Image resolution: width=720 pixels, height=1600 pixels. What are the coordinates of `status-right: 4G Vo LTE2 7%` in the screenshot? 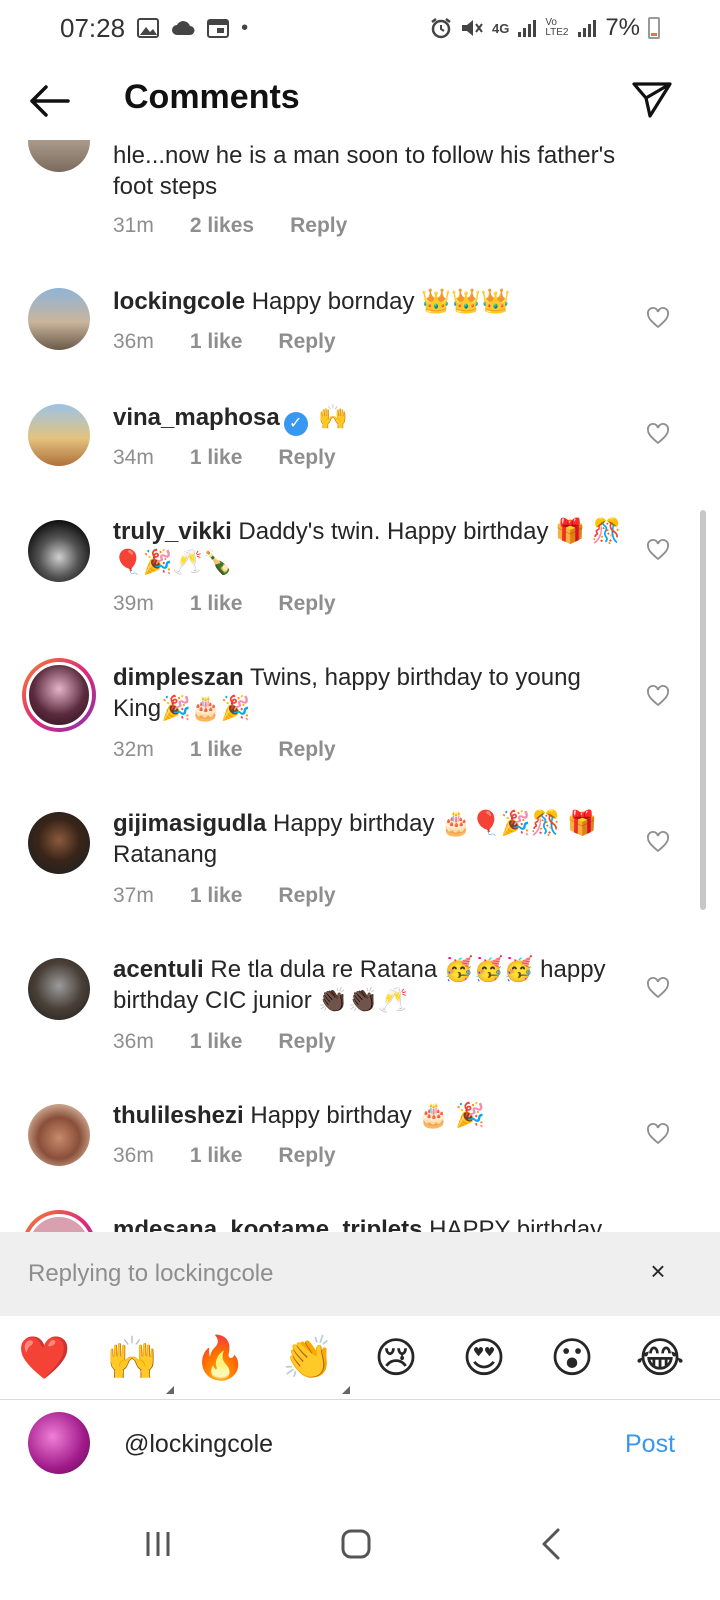 It's located at (545, 28).